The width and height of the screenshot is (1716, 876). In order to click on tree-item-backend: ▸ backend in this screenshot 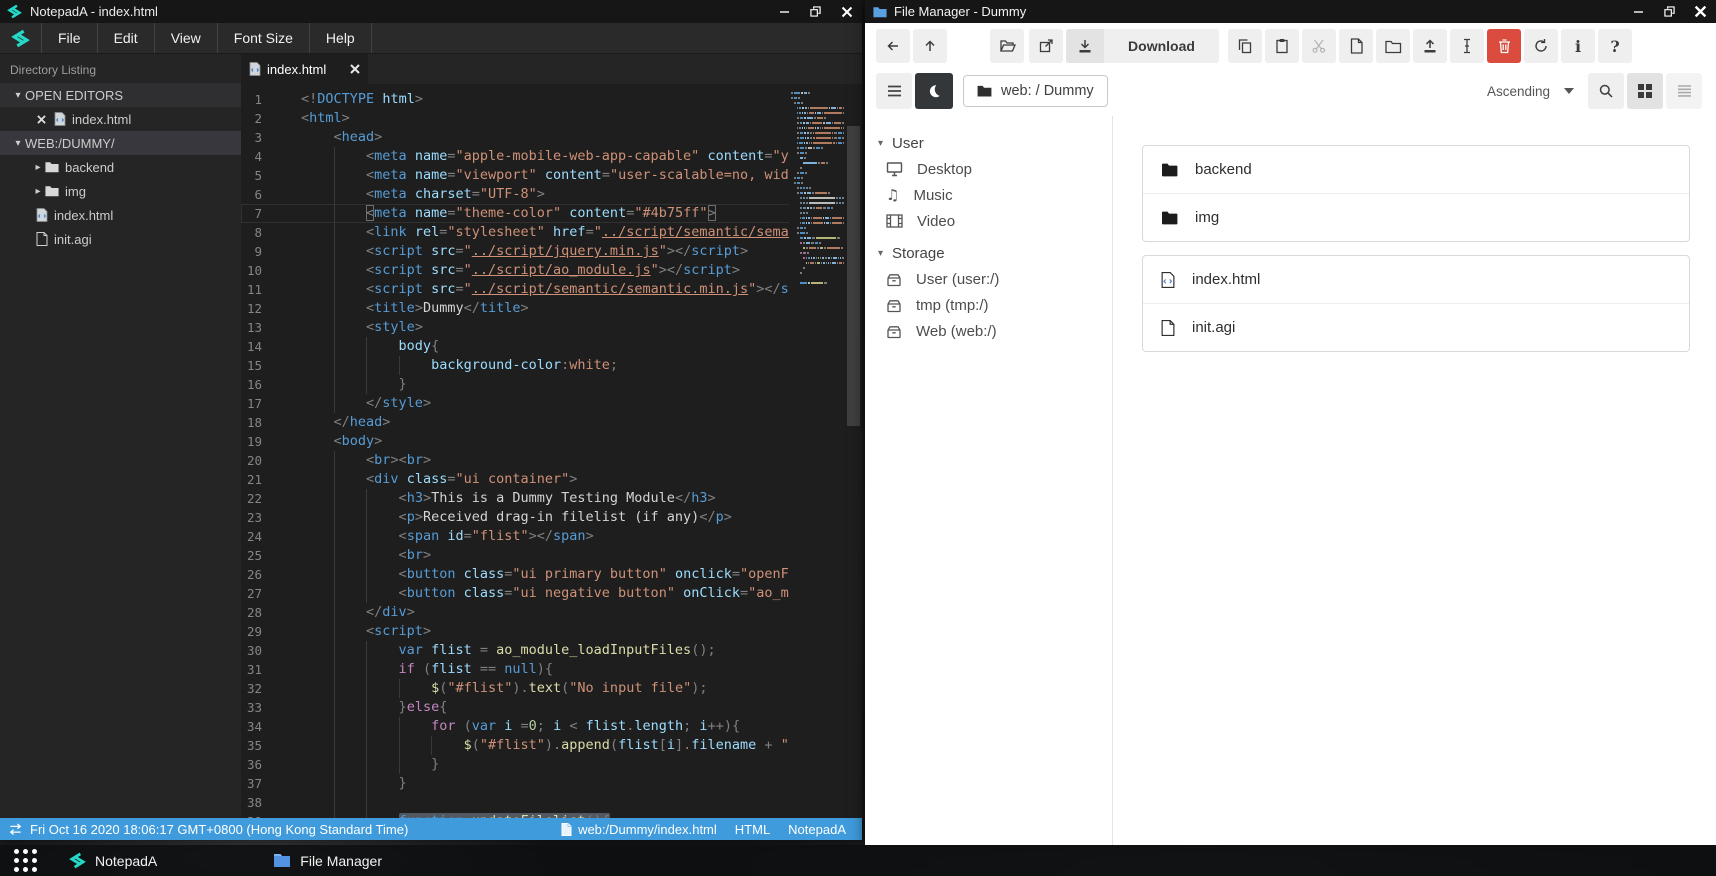, I will do `click(120, 167)`.